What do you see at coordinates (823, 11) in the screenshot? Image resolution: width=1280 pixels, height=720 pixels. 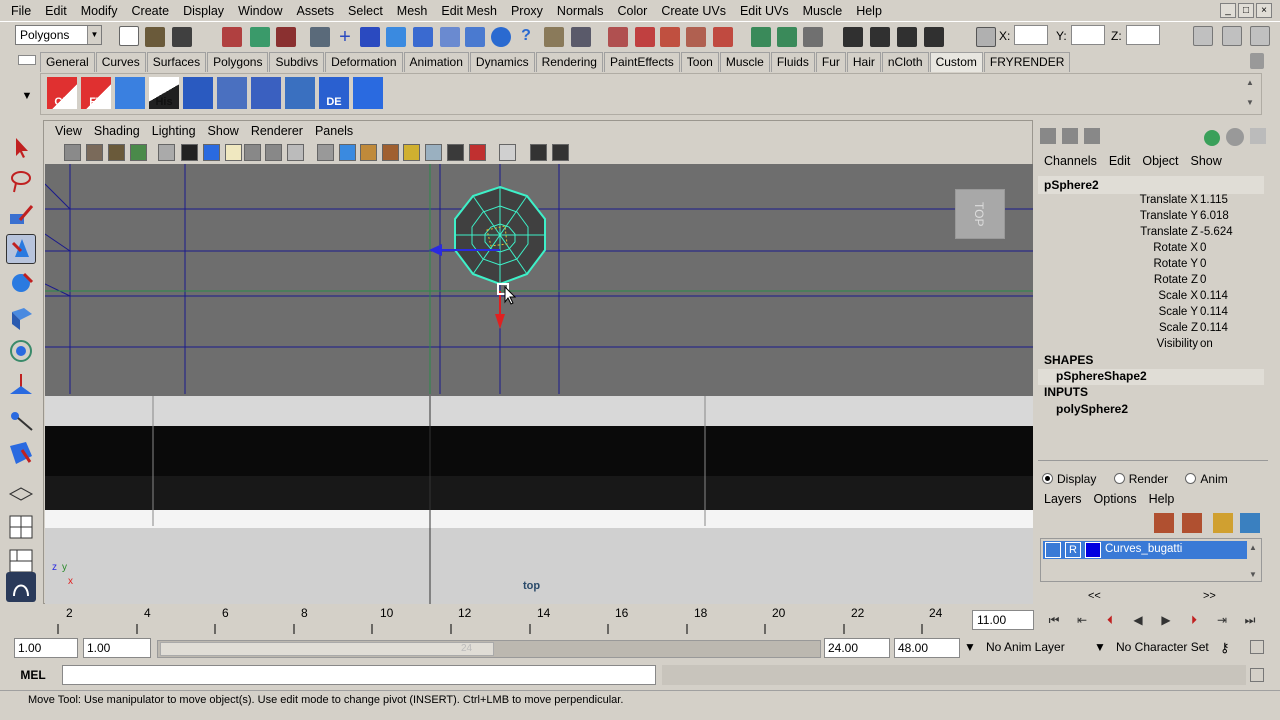 I see `menu-muscle: Muscle` at bounding box center [823, 11].